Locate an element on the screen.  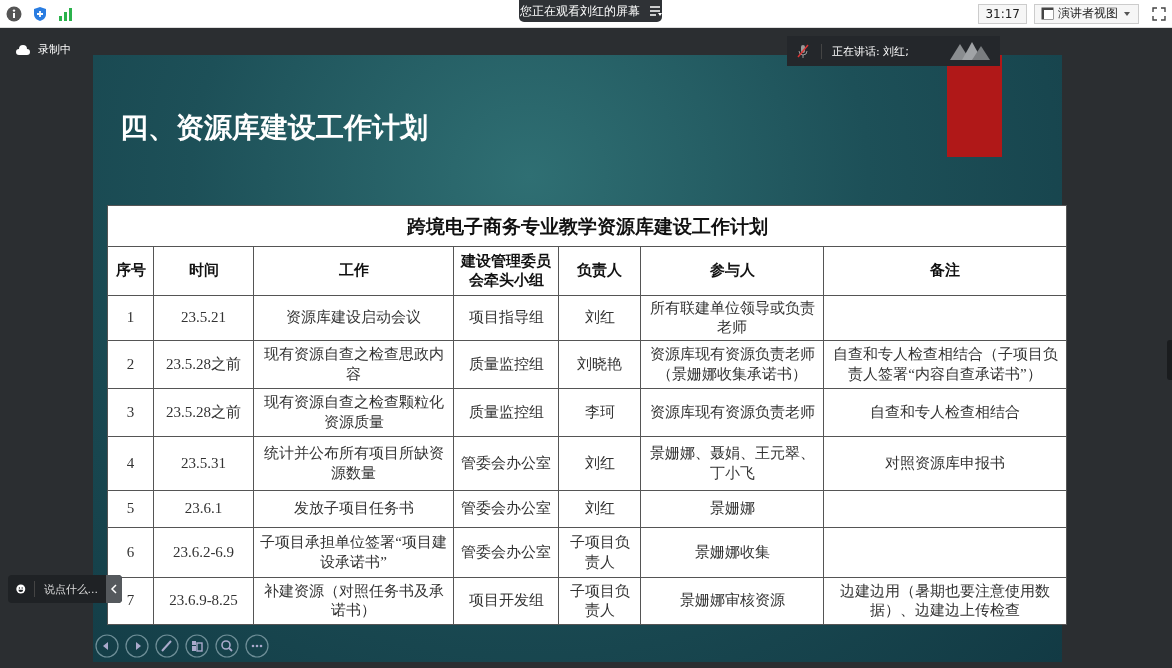
presenter-view-button: 演讲者视图 is located at coordinates (1086, 13).